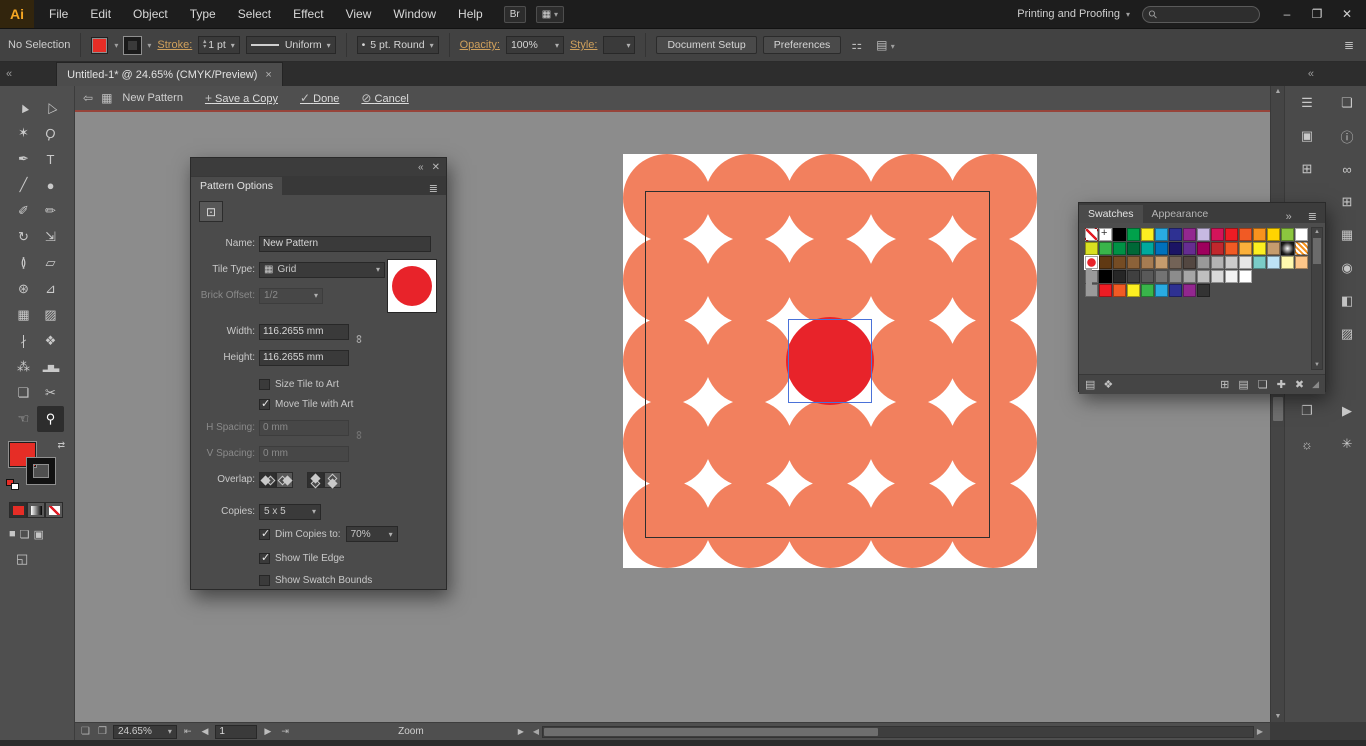  Describe the element at coordinates (23, 263) in the screenshot. I see `width-tool: ≬` at that location.